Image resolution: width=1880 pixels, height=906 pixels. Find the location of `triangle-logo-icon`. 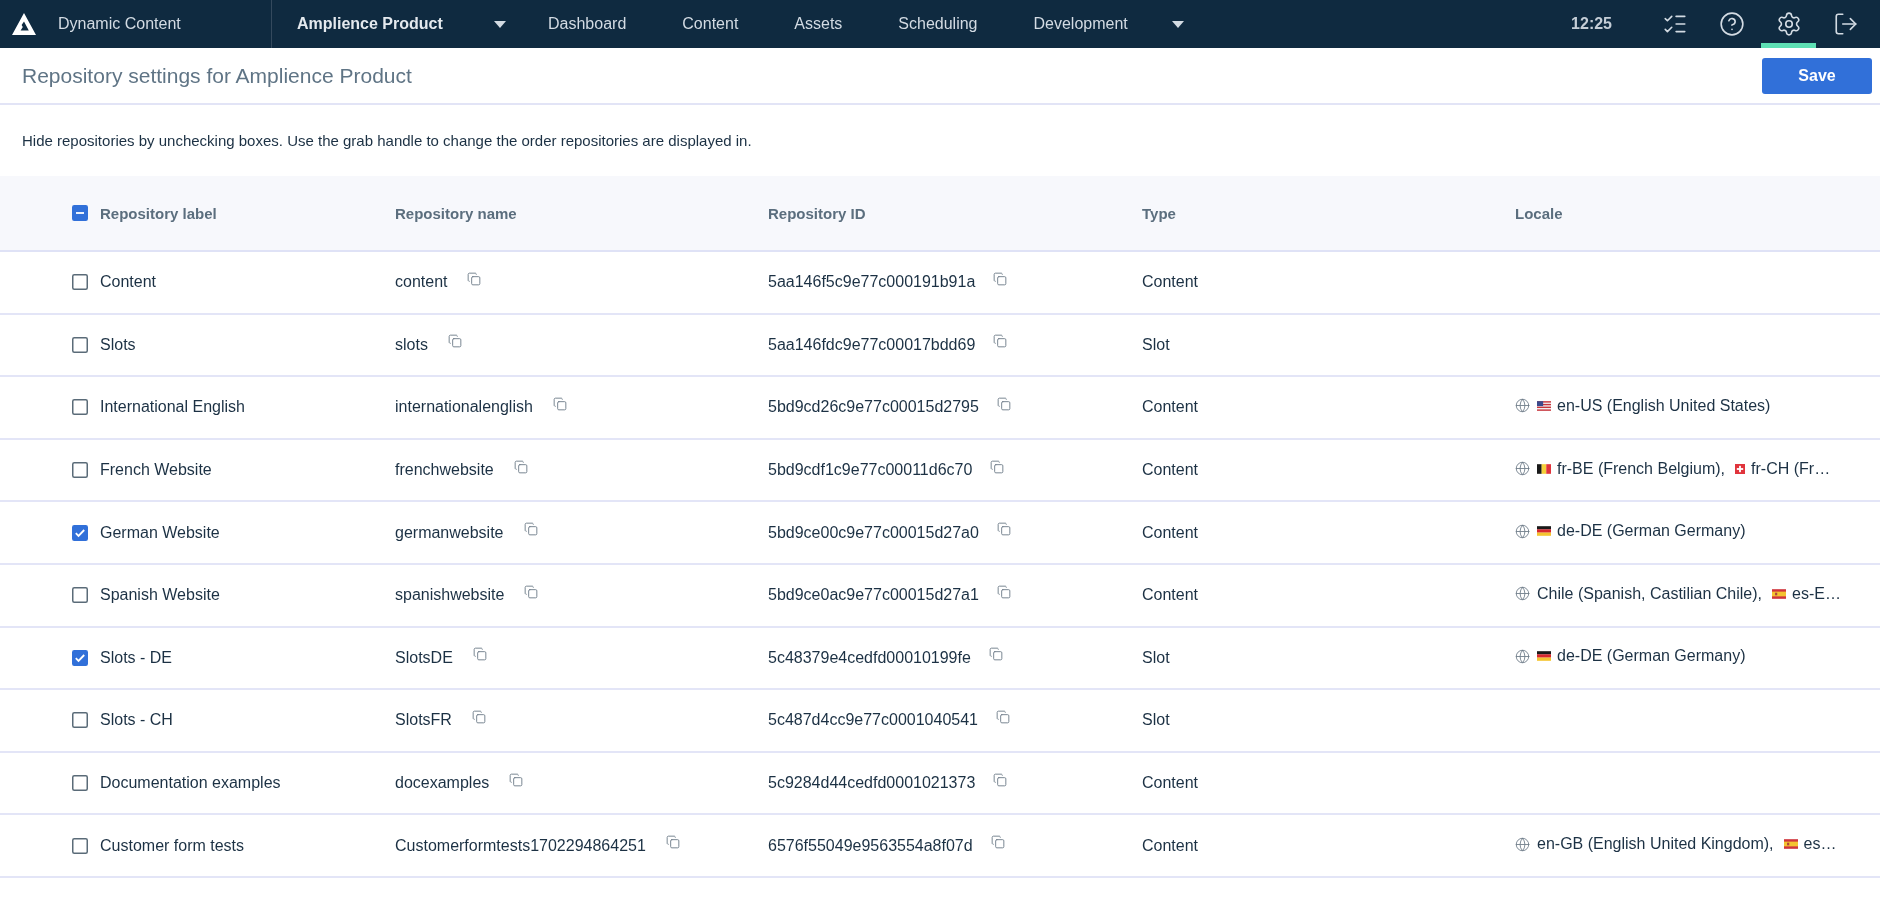

triangle-logo-icon is located at coordinates (24, 24).